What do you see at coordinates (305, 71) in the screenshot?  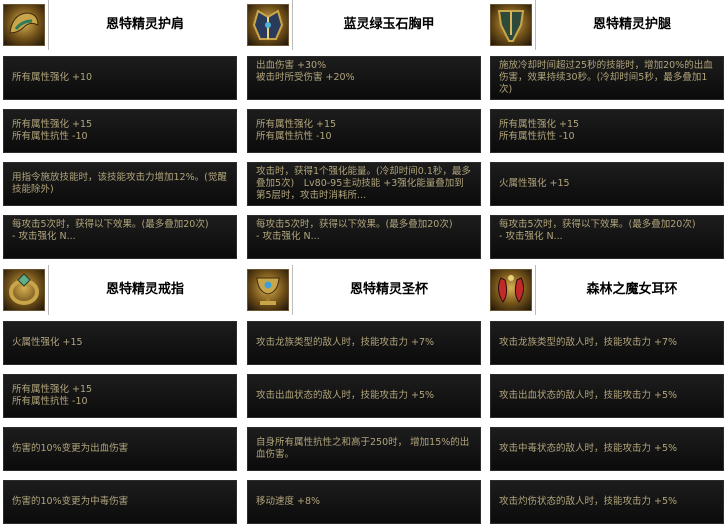 I see `option-text: 出血伤害 +30% 被击时所受伤害 +20%` at bounding box center [305, 71].